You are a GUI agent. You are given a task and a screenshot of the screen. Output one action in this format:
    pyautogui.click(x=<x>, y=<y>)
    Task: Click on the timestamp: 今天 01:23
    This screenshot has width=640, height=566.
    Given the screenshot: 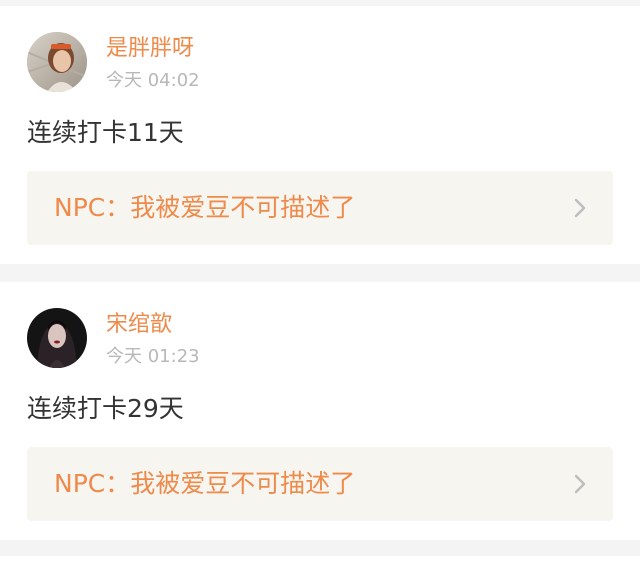 What is the action you would take?
    pyautogui.click(x=153, y=356)
    